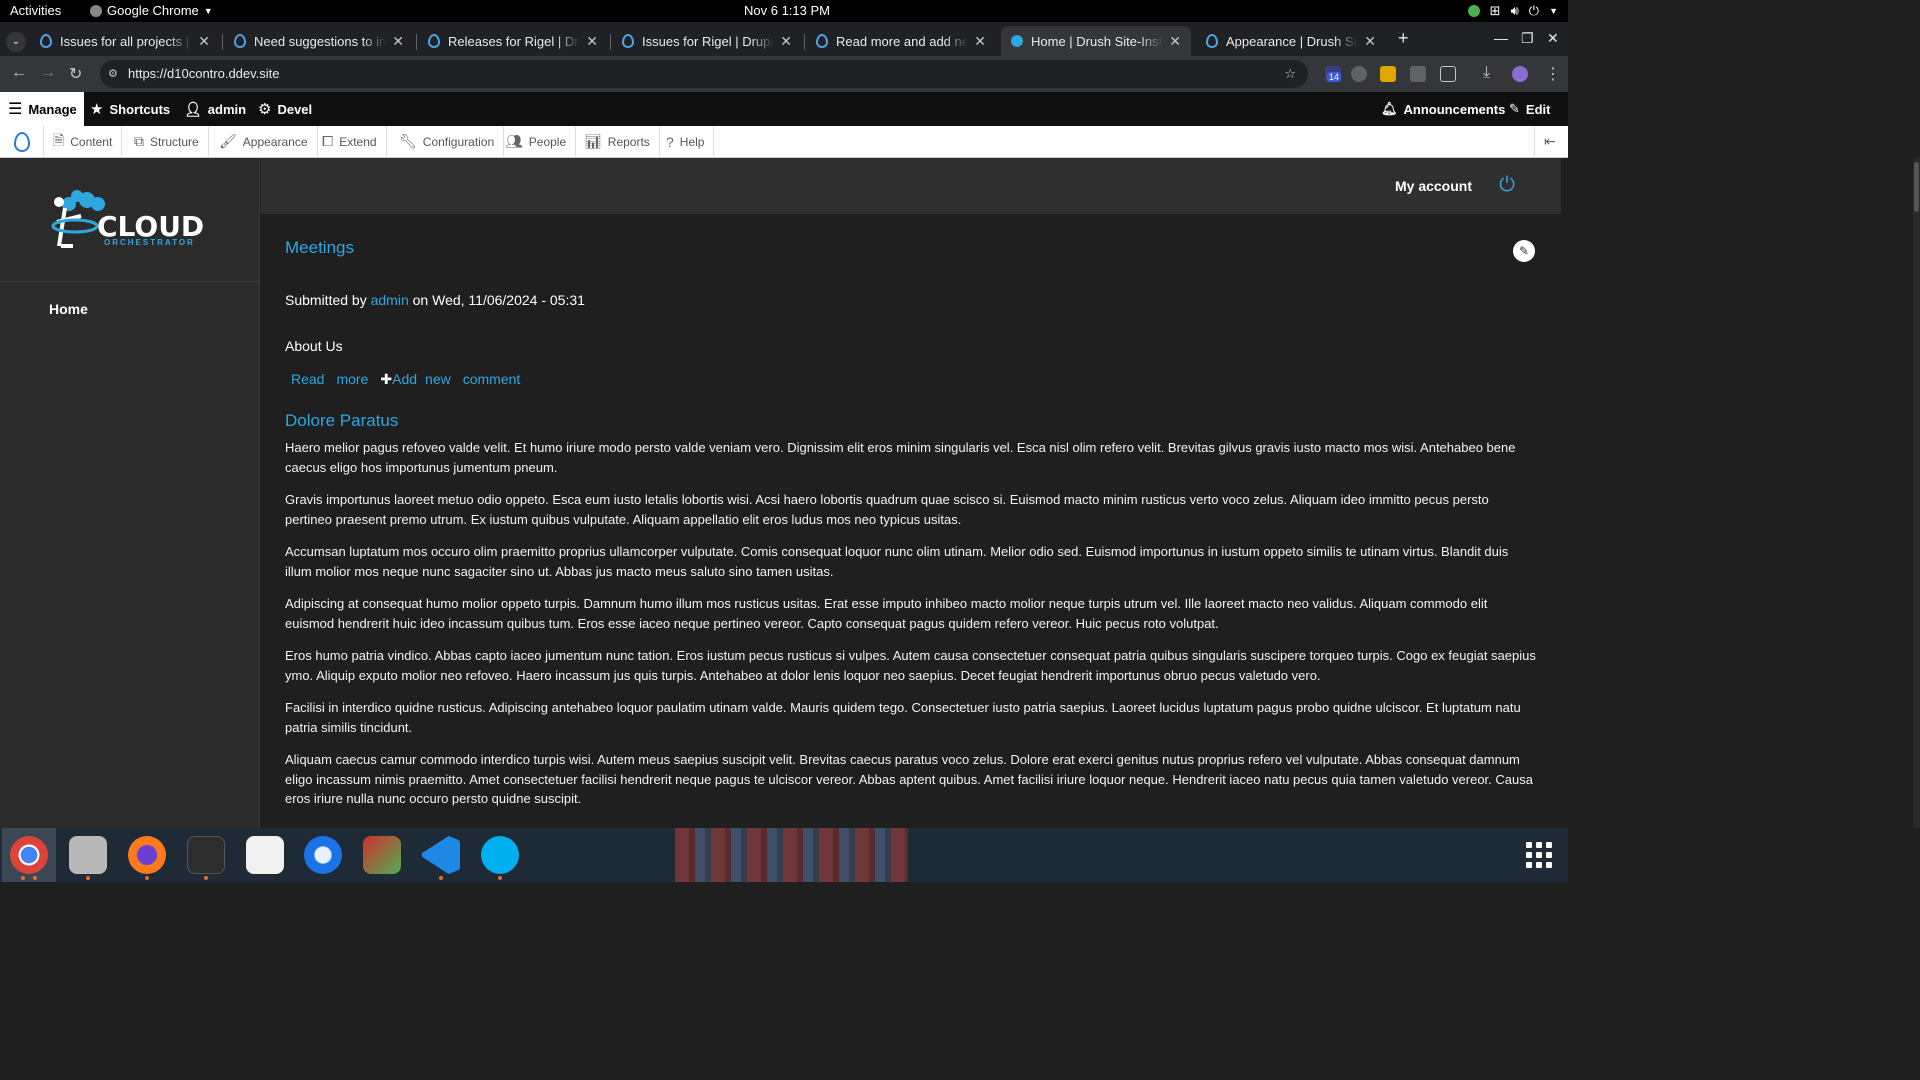  I want to click on tray-item-configuration: 🔧︎ Configuration, so click(447, 141).